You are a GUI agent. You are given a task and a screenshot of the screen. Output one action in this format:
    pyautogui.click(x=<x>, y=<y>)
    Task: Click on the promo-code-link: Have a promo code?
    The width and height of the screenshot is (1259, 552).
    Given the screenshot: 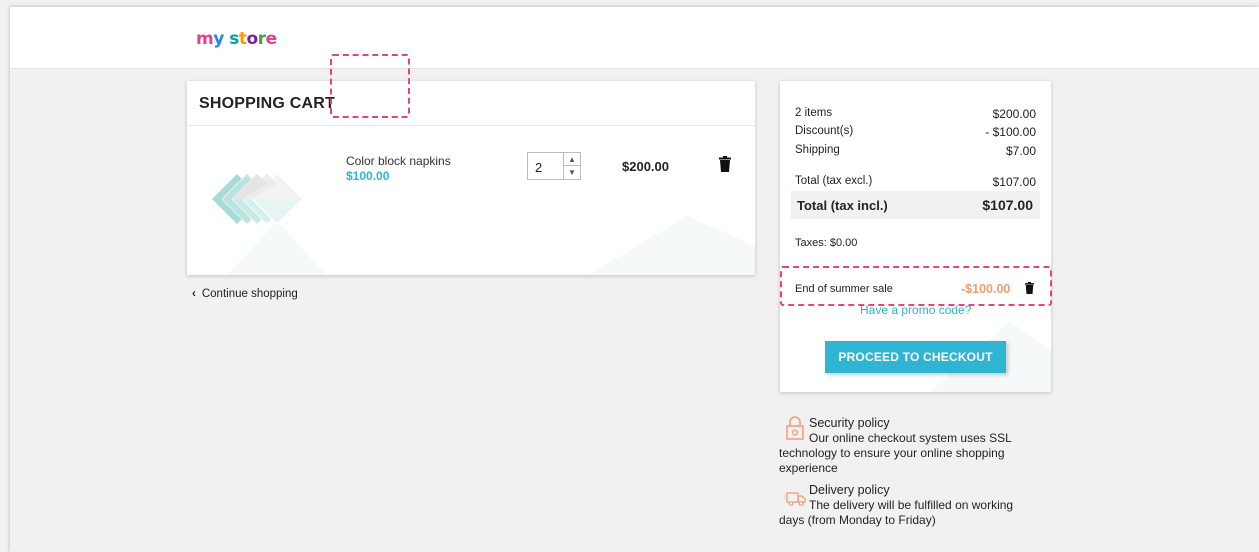 What is the action you would take?
    pyautogui.click(x=915, y=310)
    